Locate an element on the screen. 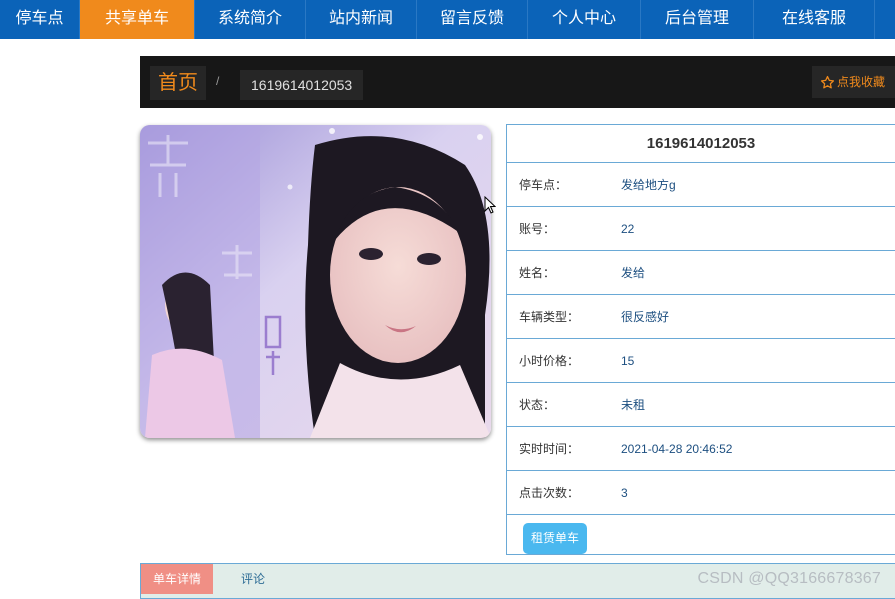 This screenshot has height=599, width=895. star-outline-icon is located at coordinates (827, 82).